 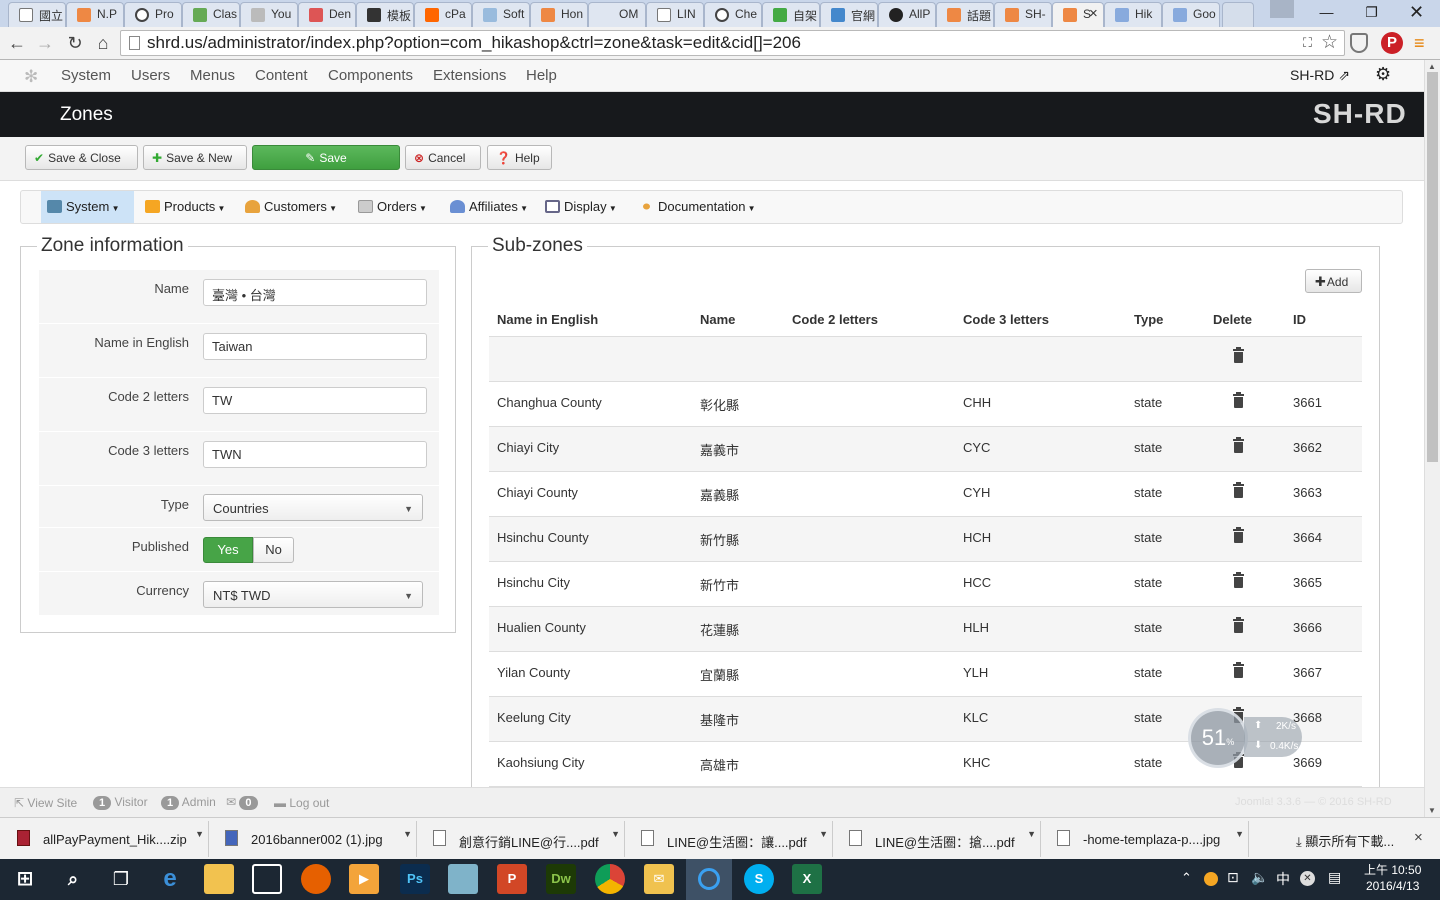 I want to click on cell-name-english: Hualien County, so click(x=541, y=627).